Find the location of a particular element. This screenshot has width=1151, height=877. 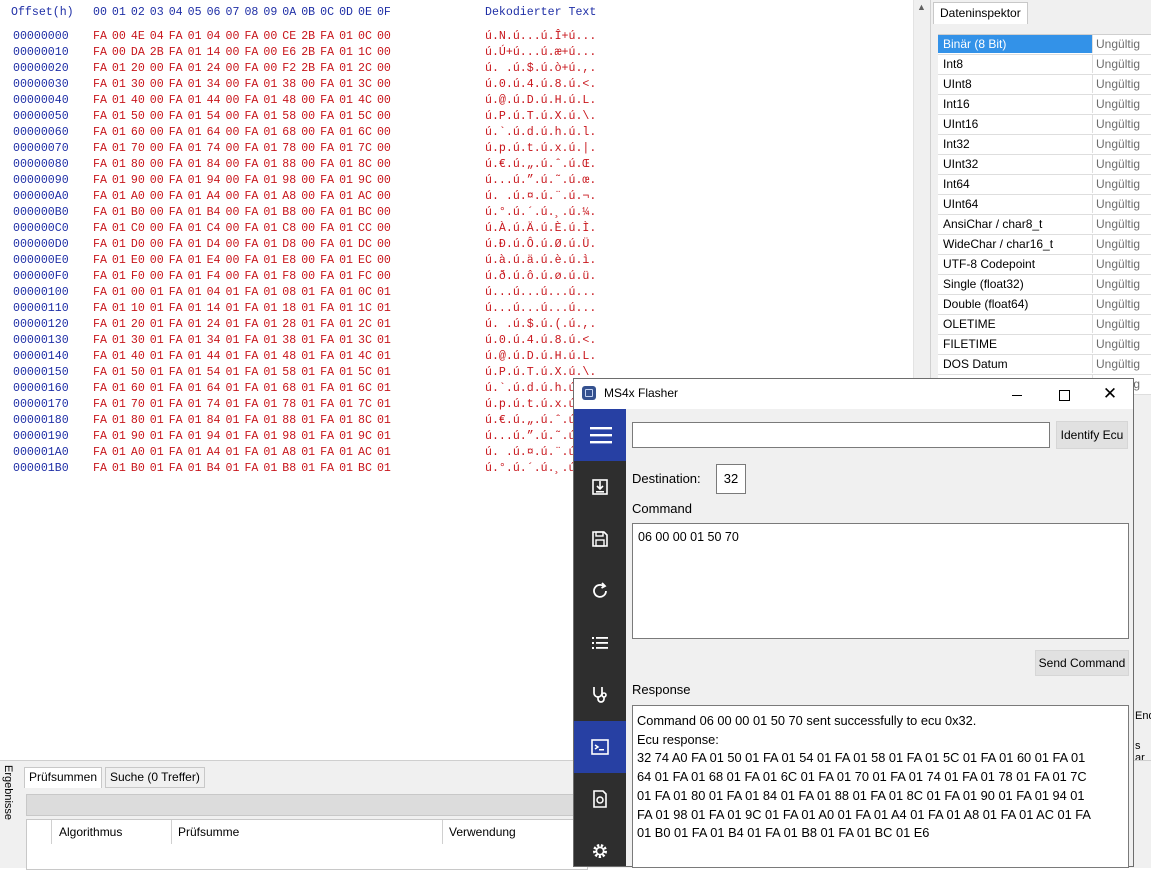

scroll-up-icon: ▲ is located at coordinates (921, 7).